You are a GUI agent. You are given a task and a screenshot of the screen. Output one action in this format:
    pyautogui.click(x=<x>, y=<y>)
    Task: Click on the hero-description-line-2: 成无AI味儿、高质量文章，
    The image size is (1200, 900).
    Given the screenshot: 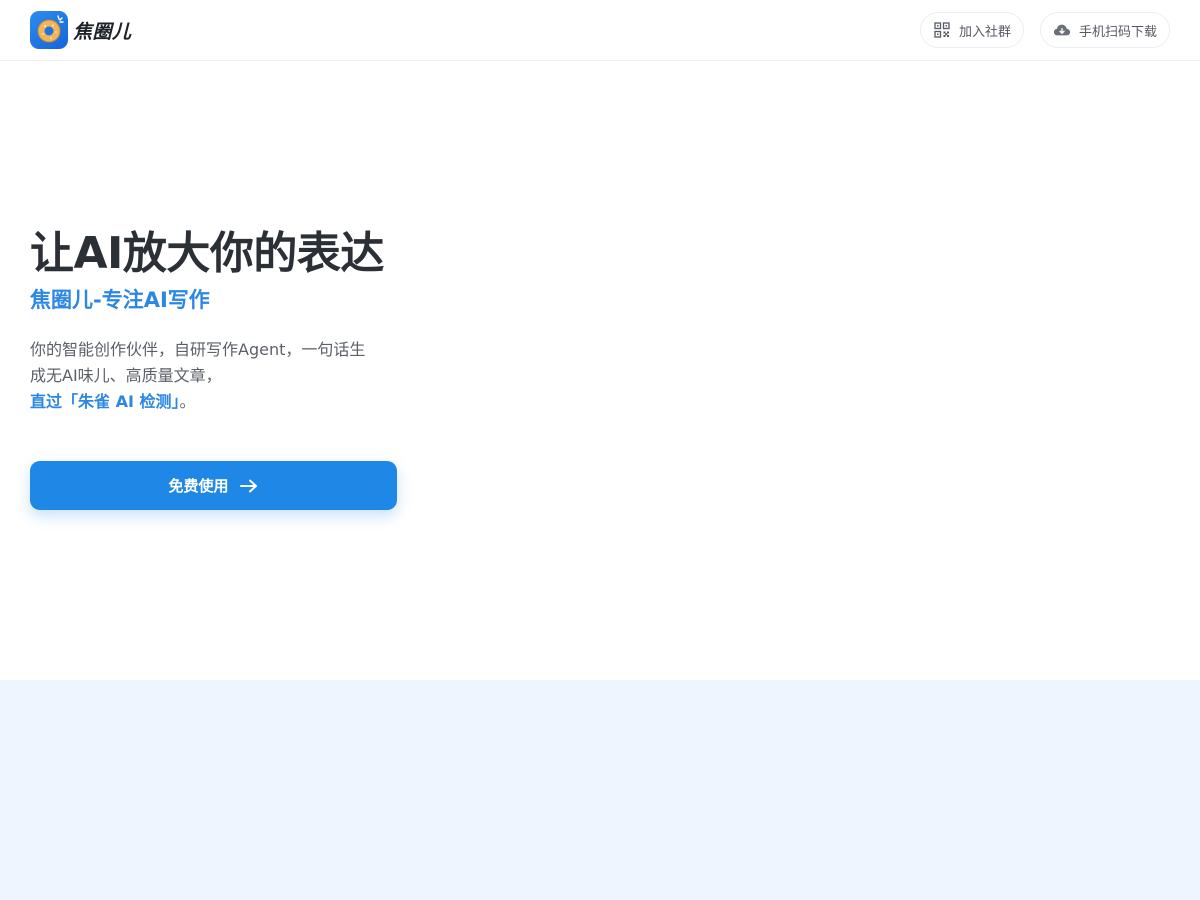 What is the action you would take?
    pyautogui.click(x=126, y=375)
    